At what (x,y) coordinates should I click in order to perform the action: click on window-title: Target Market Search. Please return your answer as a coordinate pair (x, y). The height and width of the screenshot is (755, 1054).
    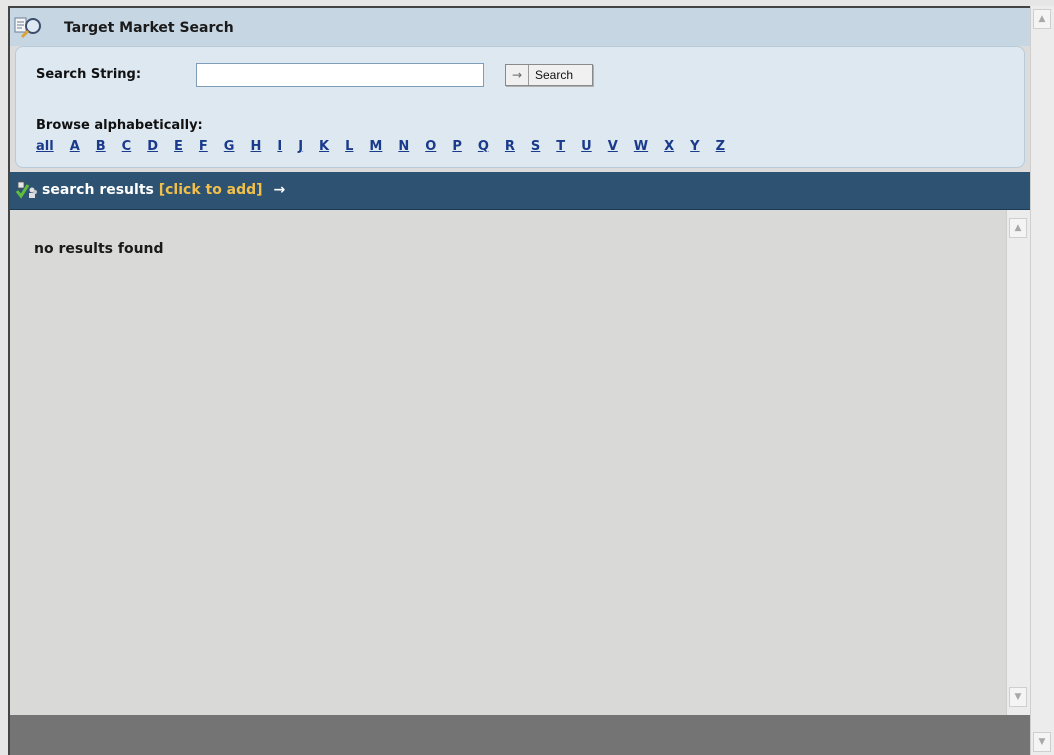
    Looking at the image, I should click on (149, 28).